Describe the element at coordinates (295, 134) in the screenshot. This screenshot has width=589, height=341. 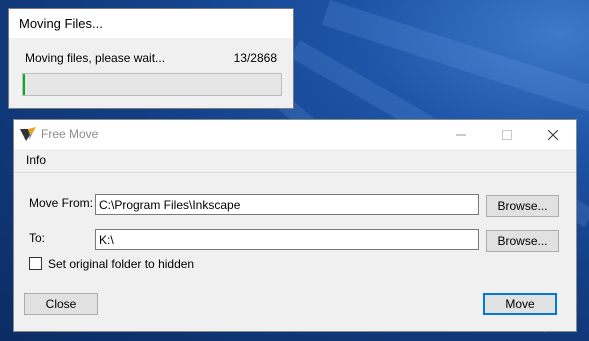
I see `title-bar: Free Move` at that location.